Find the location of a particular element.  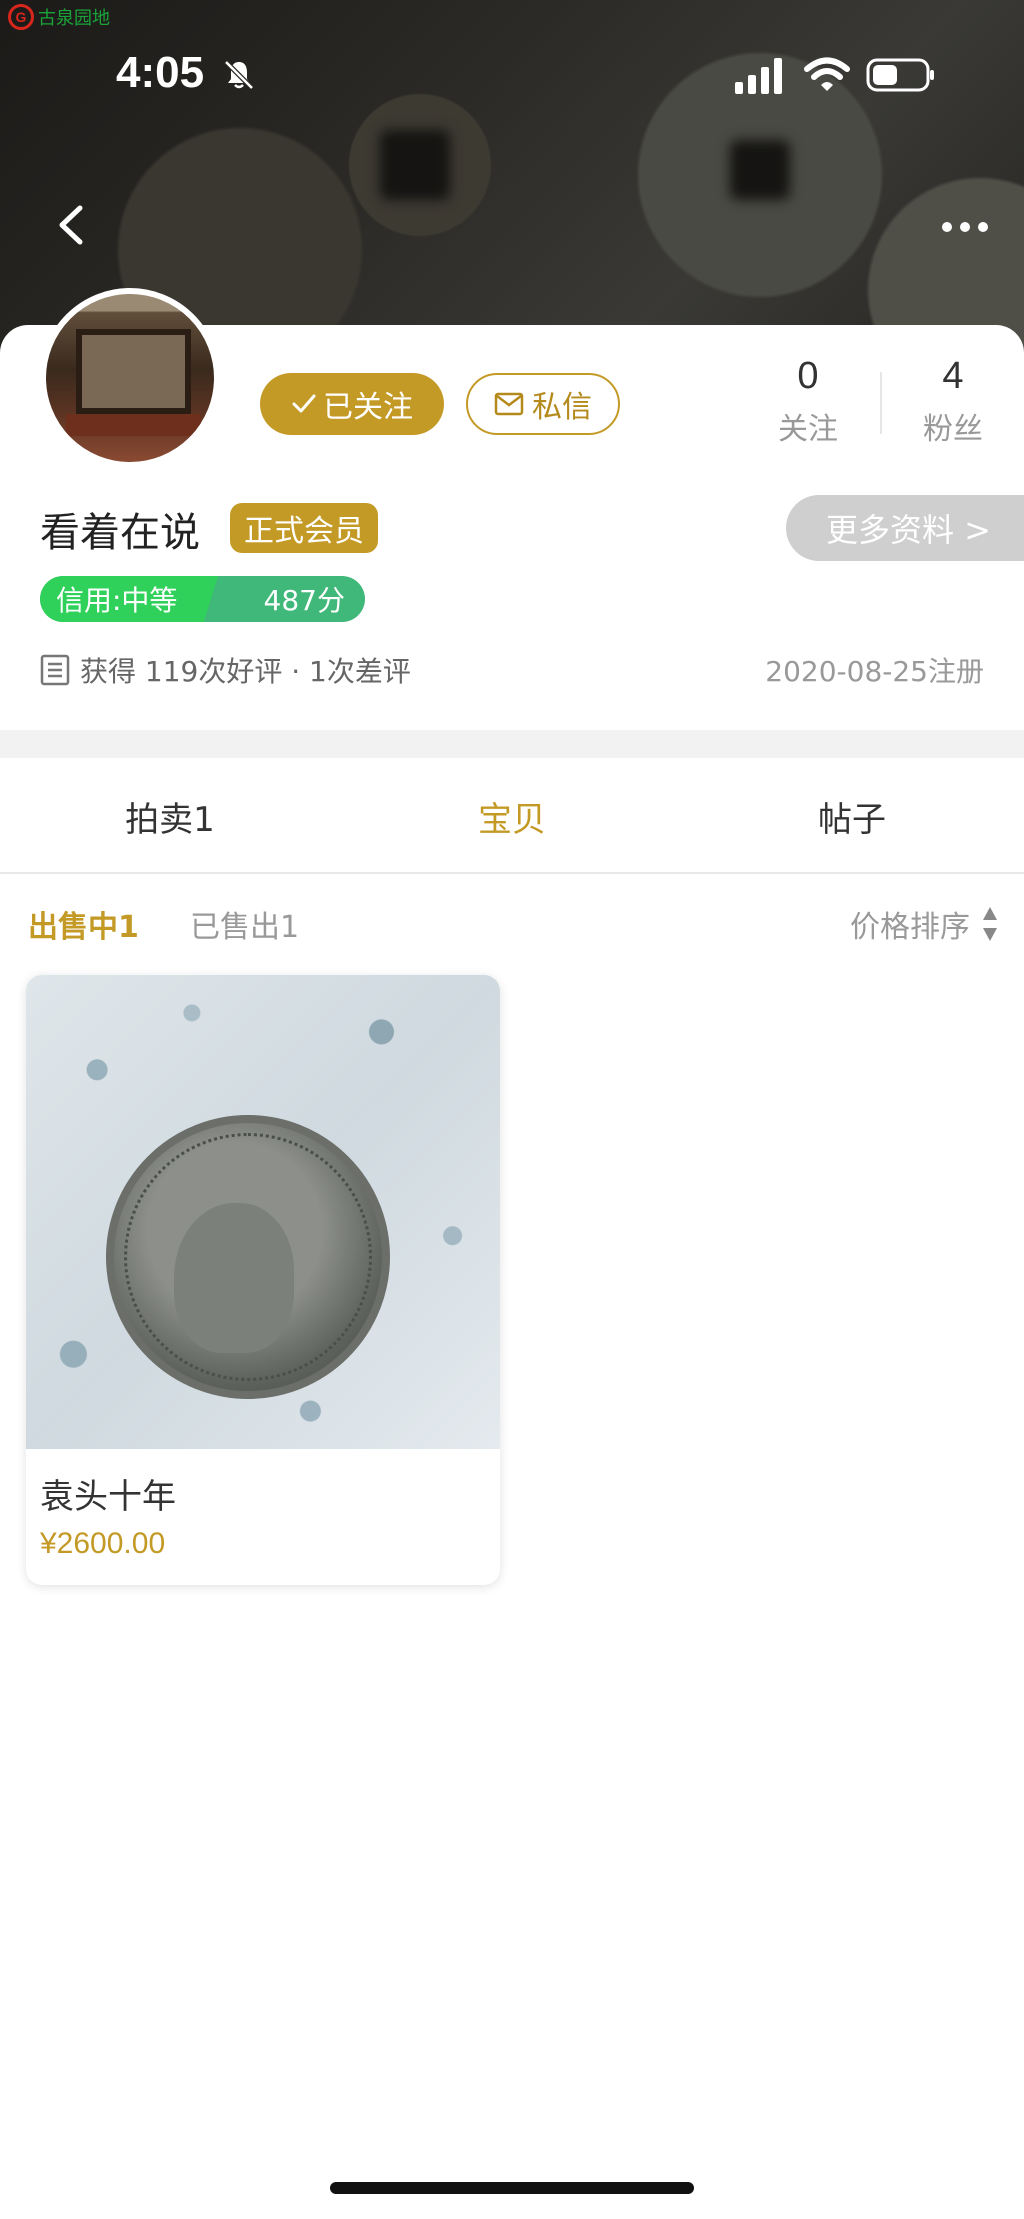

battery-icon is located at coordinates (900, 75).